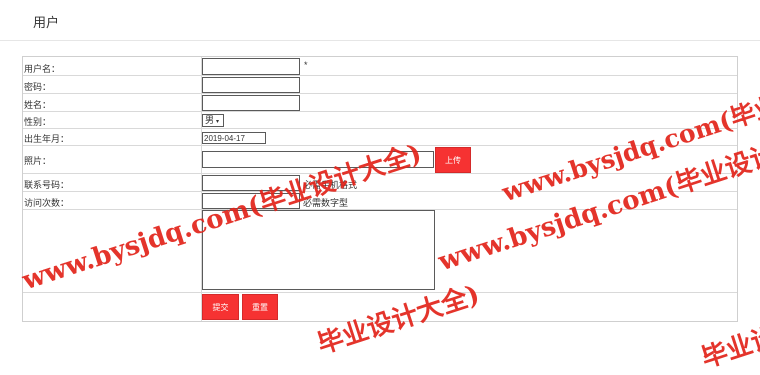 The height and width of the screenshot is (375, 760). What do you see at coordinates (42, 69) in the screenshot?
I see `username-label: 用户名：` at bounding box center [42, 69].